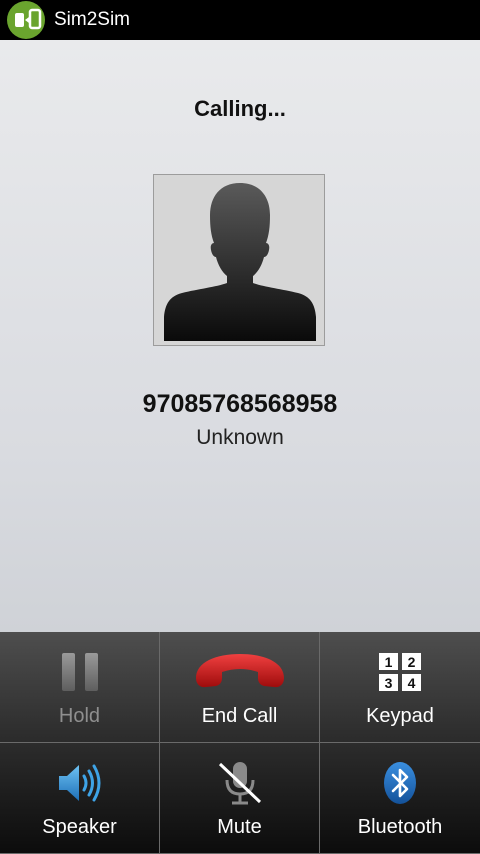  I want to click on contact-photo, so click(239, 260).